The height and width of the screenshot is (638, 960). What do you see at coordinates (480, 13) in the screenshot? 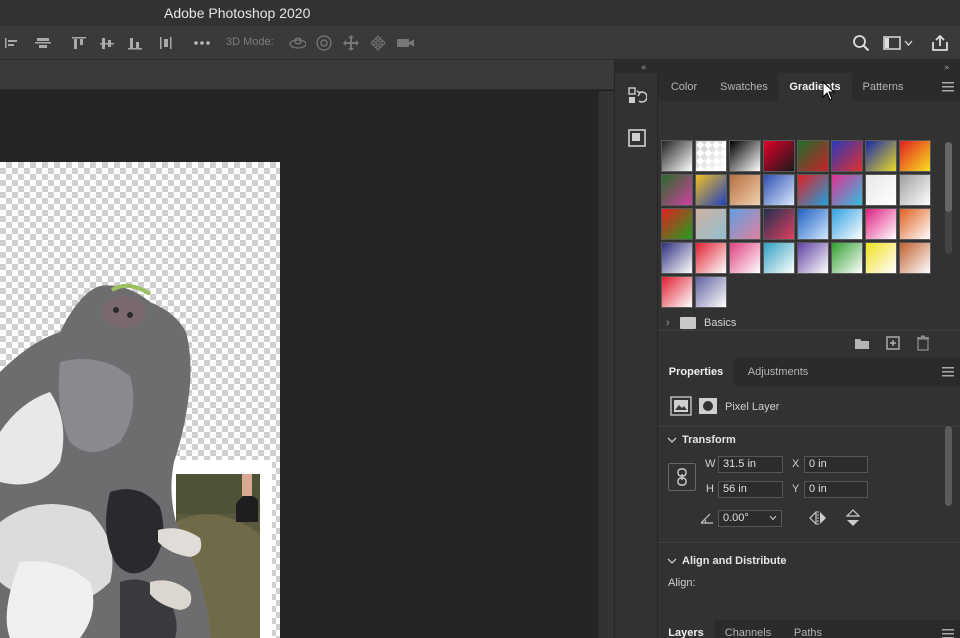
I see `title-bar: Adobe Photoshop 2020` at bounding box center [480, 13].